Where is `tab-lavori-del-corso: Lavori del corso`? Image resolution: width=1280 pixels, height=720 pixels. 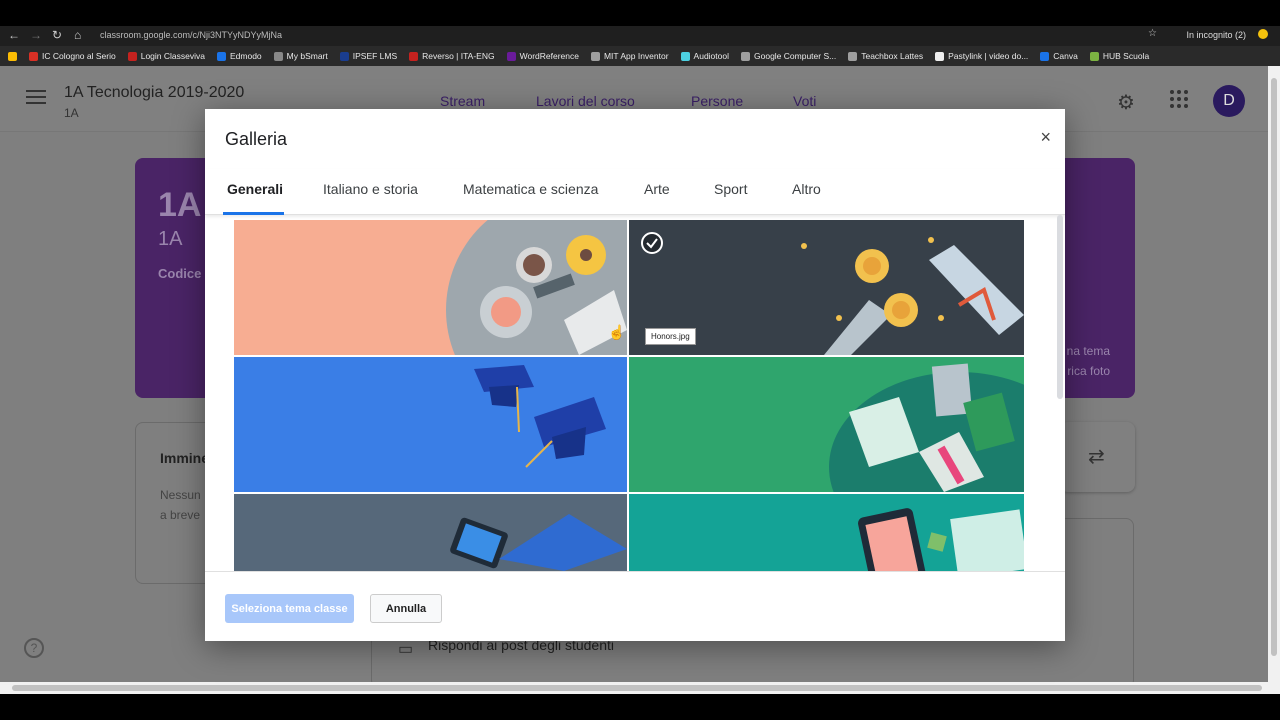 tab-lavori-del-corso: Lavori del corso is located at coordinates (585, 101).